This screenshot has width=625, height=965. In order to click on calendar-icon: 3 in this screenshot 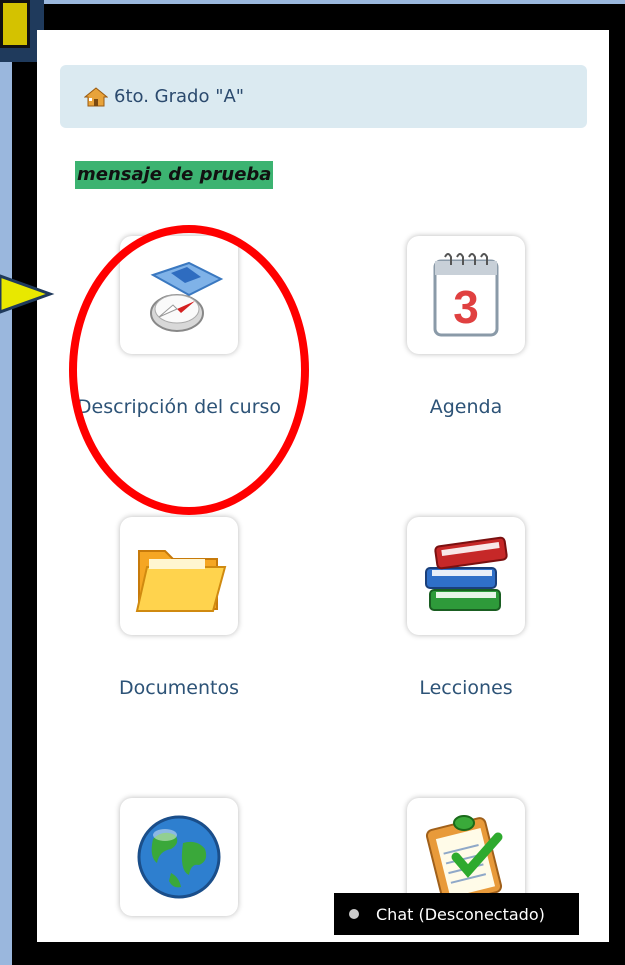, I will do `click(466, 295)`.